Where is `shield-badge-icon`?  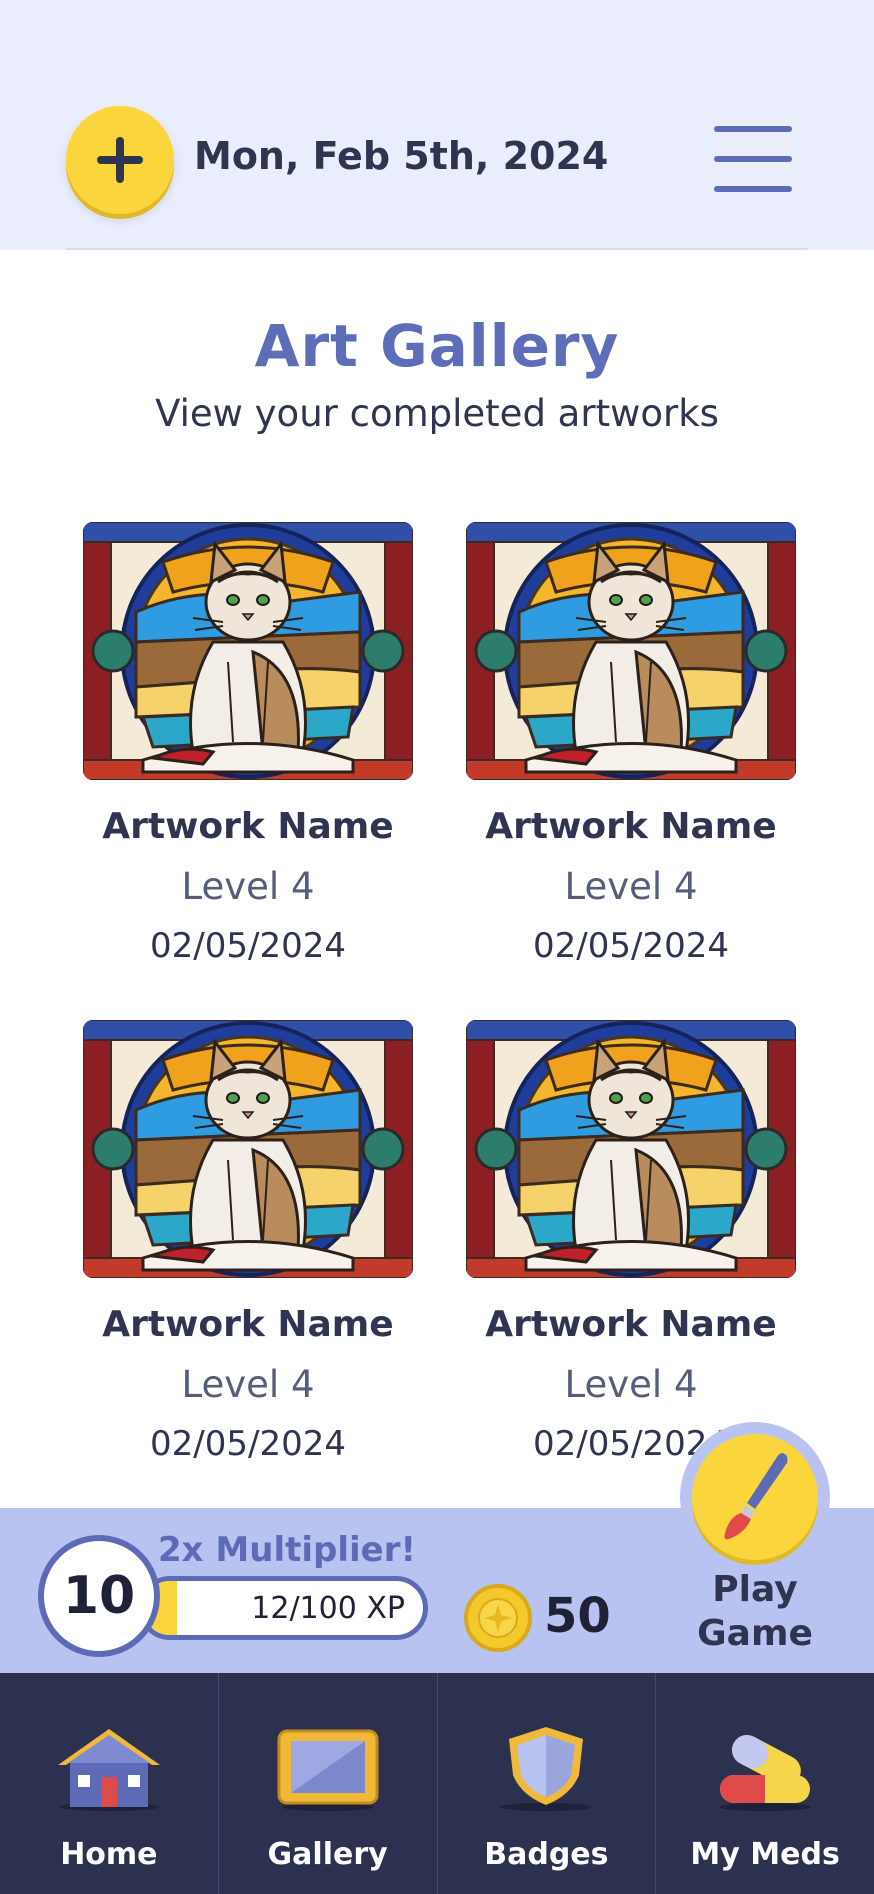
shield-badge-icon is located at coordinates (546, 1769).